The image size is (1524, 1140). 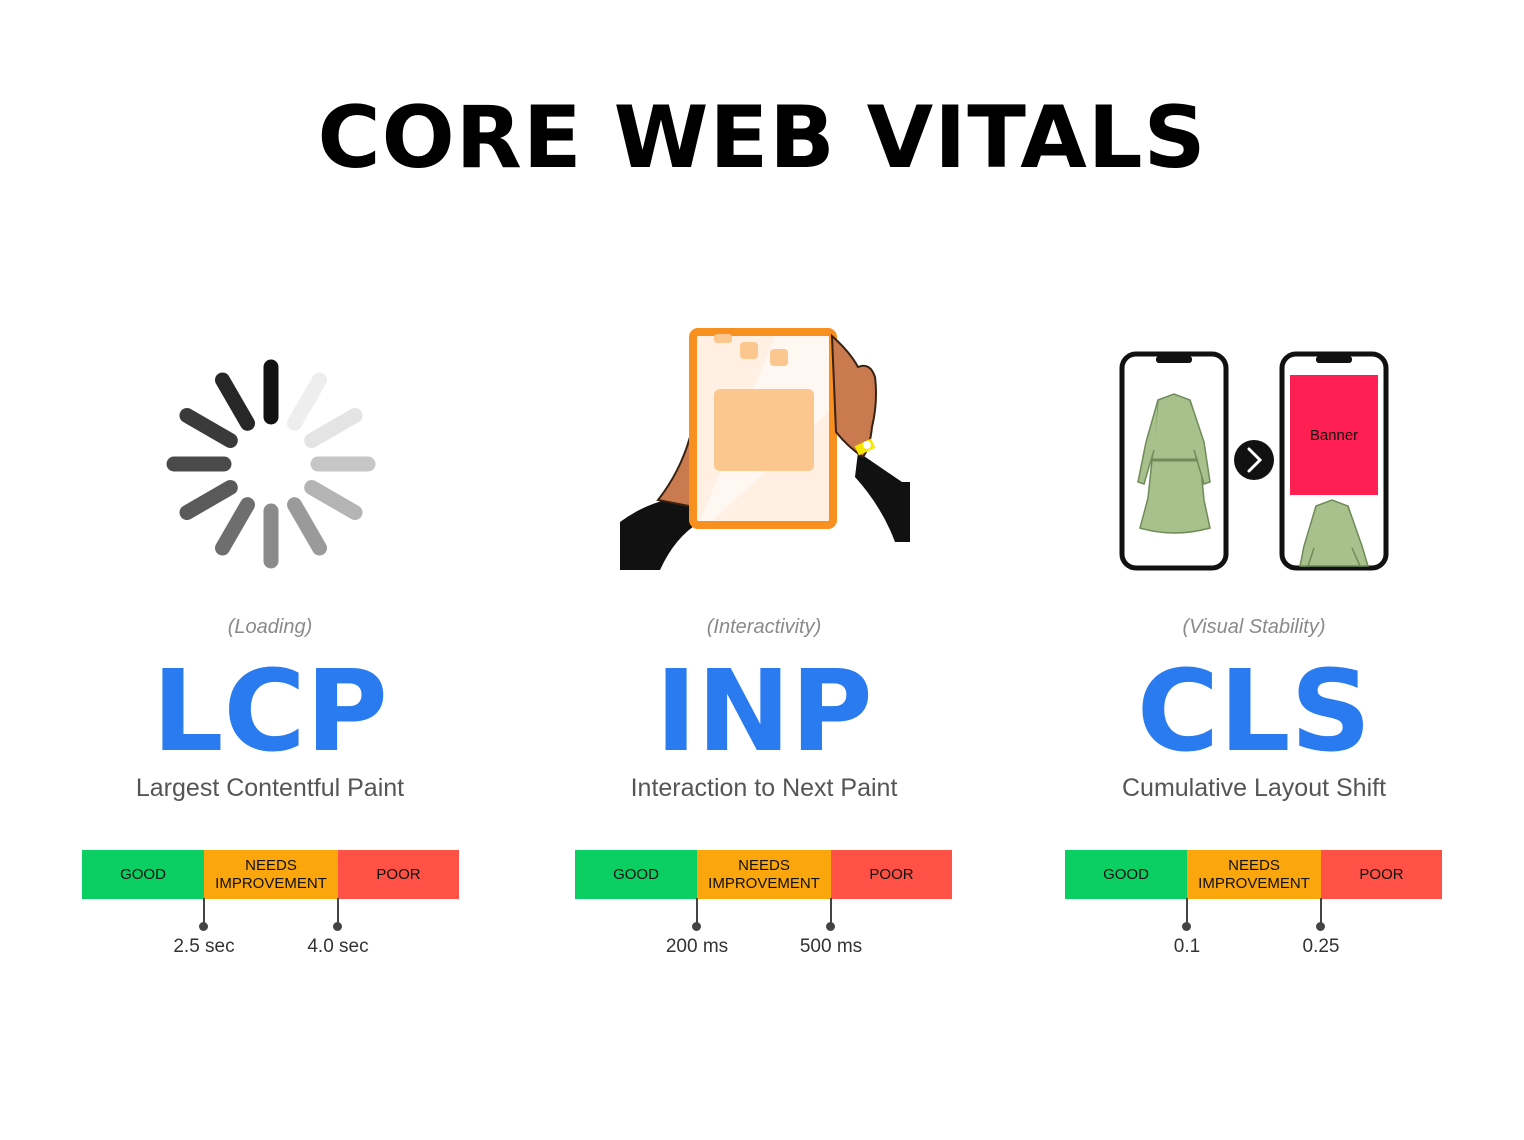 I want to click on metric-name: Interaction to Next Paint, so click(x=764, y=788).